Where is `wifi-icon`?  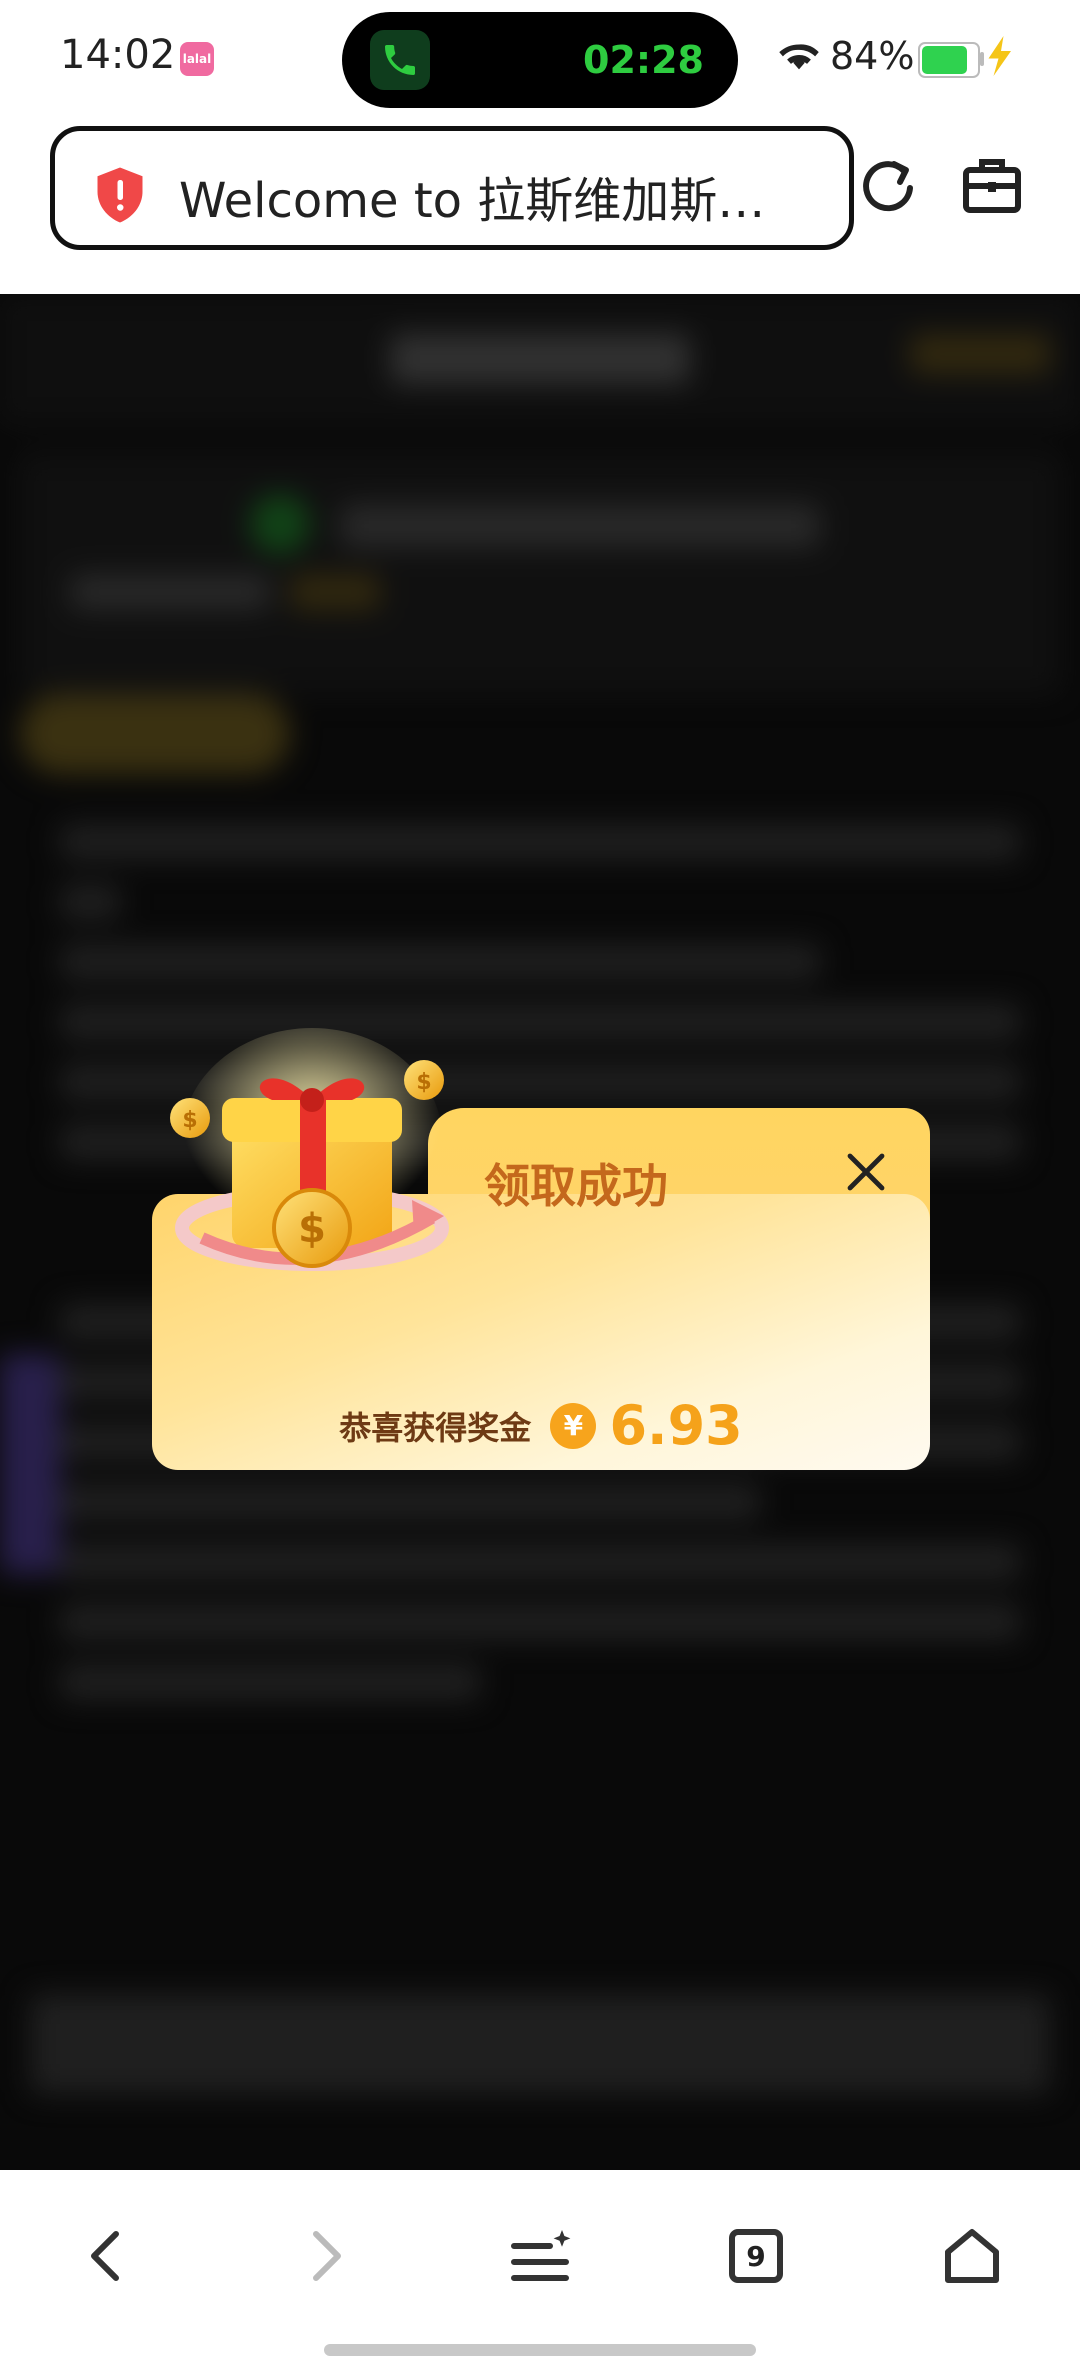 wifi-icon is located at coordinates (799, 58).